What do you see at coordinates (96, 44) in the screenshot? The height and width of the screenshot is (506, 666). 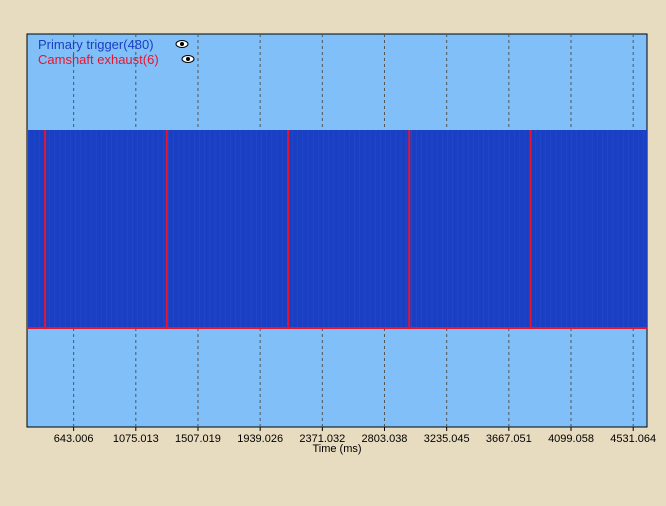 I see `legend-label-primary-trigger: Primary trigger(480)` at bounding box center [96, 44].